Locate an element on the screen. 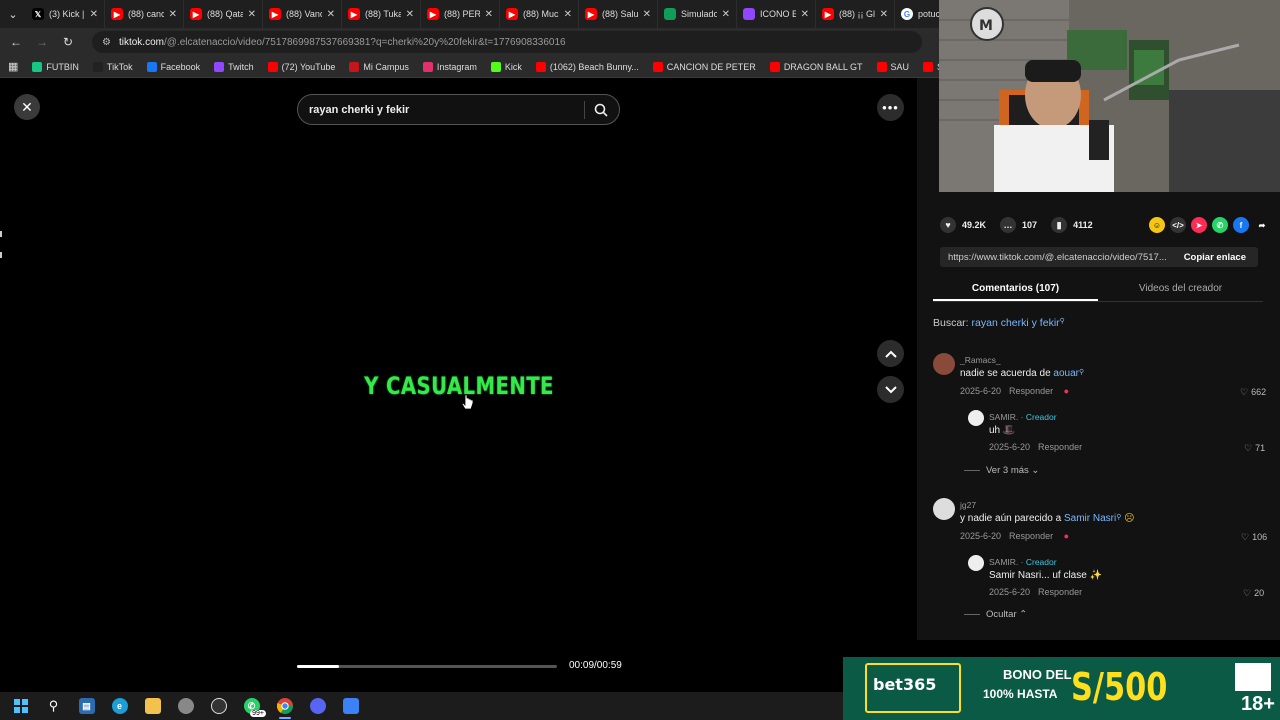  facebook-share-icon: f is located at coordinates (1241, 225).